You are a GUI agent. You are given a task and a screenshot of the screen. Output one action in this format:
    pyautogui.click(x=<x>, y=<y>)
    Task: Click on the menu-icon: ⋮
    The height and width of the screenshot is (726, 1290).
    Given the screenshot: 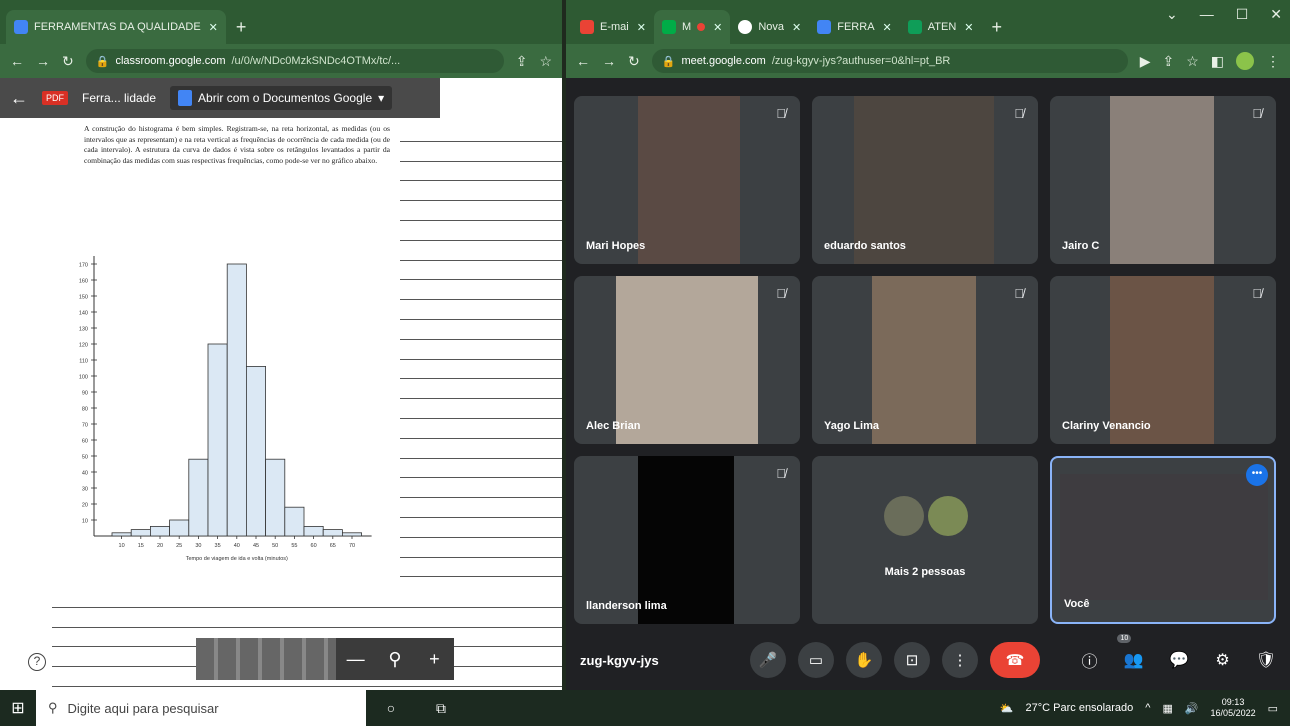 What is the action you would take?
    pyautogui.click(x=1273, y=61)
    